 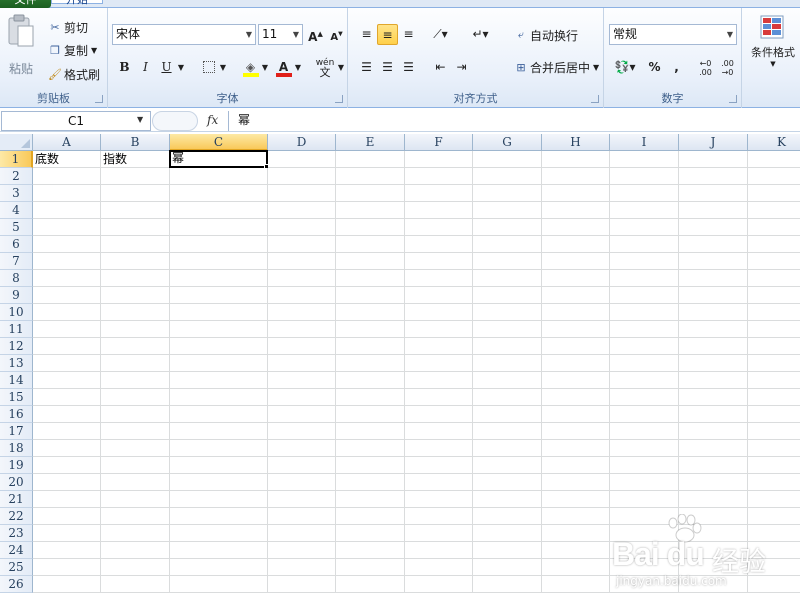 What do you see at coordinates (713, 295) in the screenshot?
I see `cell-j9` at bounding box center [713, 295].